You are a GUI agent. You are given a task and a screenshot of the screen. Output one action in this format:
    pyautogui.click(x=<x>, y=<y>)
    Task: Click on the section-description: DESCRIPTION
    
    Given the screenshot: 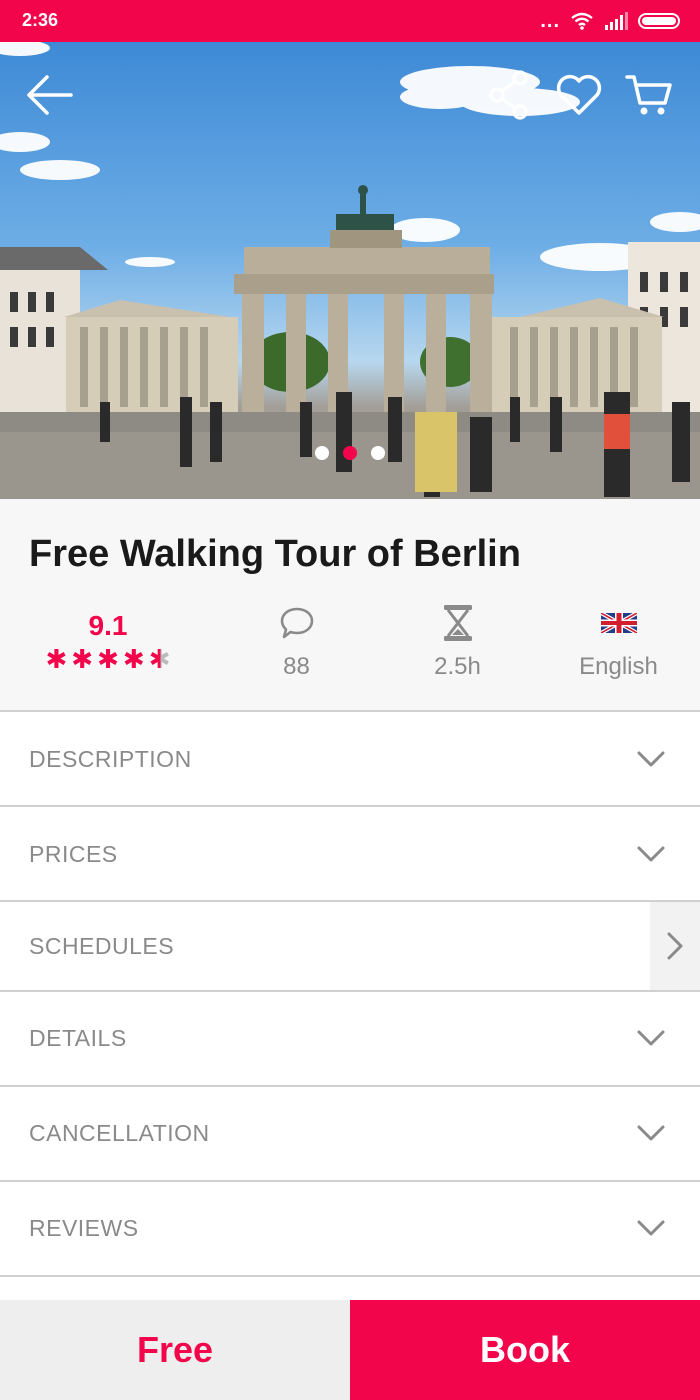 What is the action you would take?
    pyautogui.click(x=350, y=757)
    